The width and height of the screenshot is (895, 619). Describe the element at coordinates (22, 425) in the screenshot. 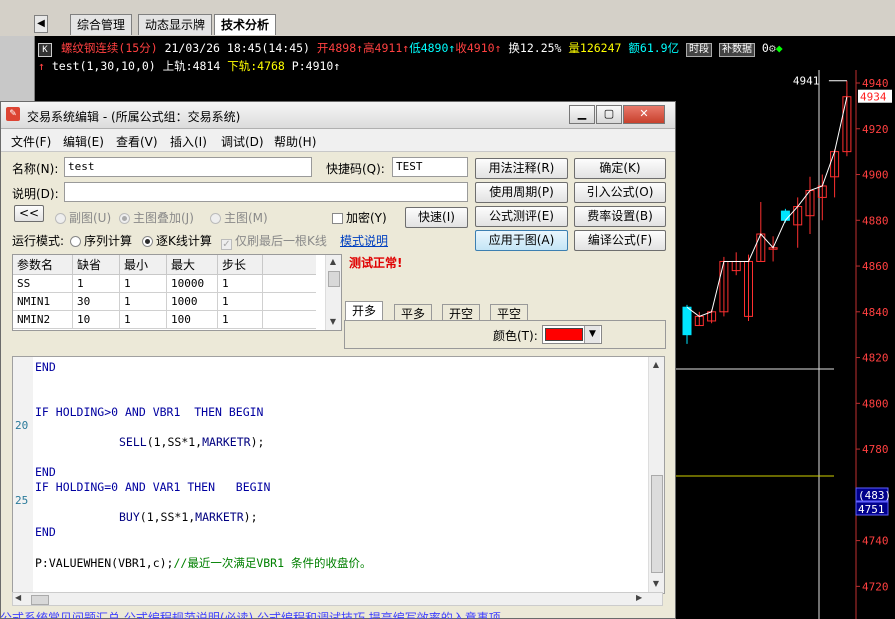

I see `line-number: 20` at that location.